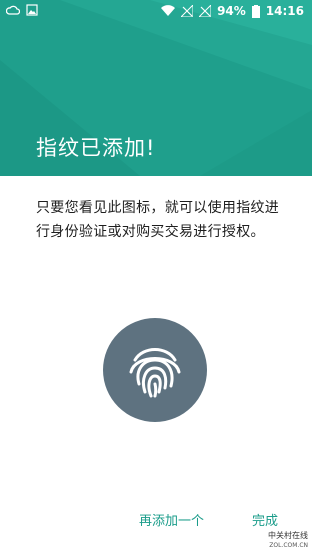  Describe the element at coordinates (288, 535) in the screenshot. I see `watermark-line1: 中关村在线` at that location.